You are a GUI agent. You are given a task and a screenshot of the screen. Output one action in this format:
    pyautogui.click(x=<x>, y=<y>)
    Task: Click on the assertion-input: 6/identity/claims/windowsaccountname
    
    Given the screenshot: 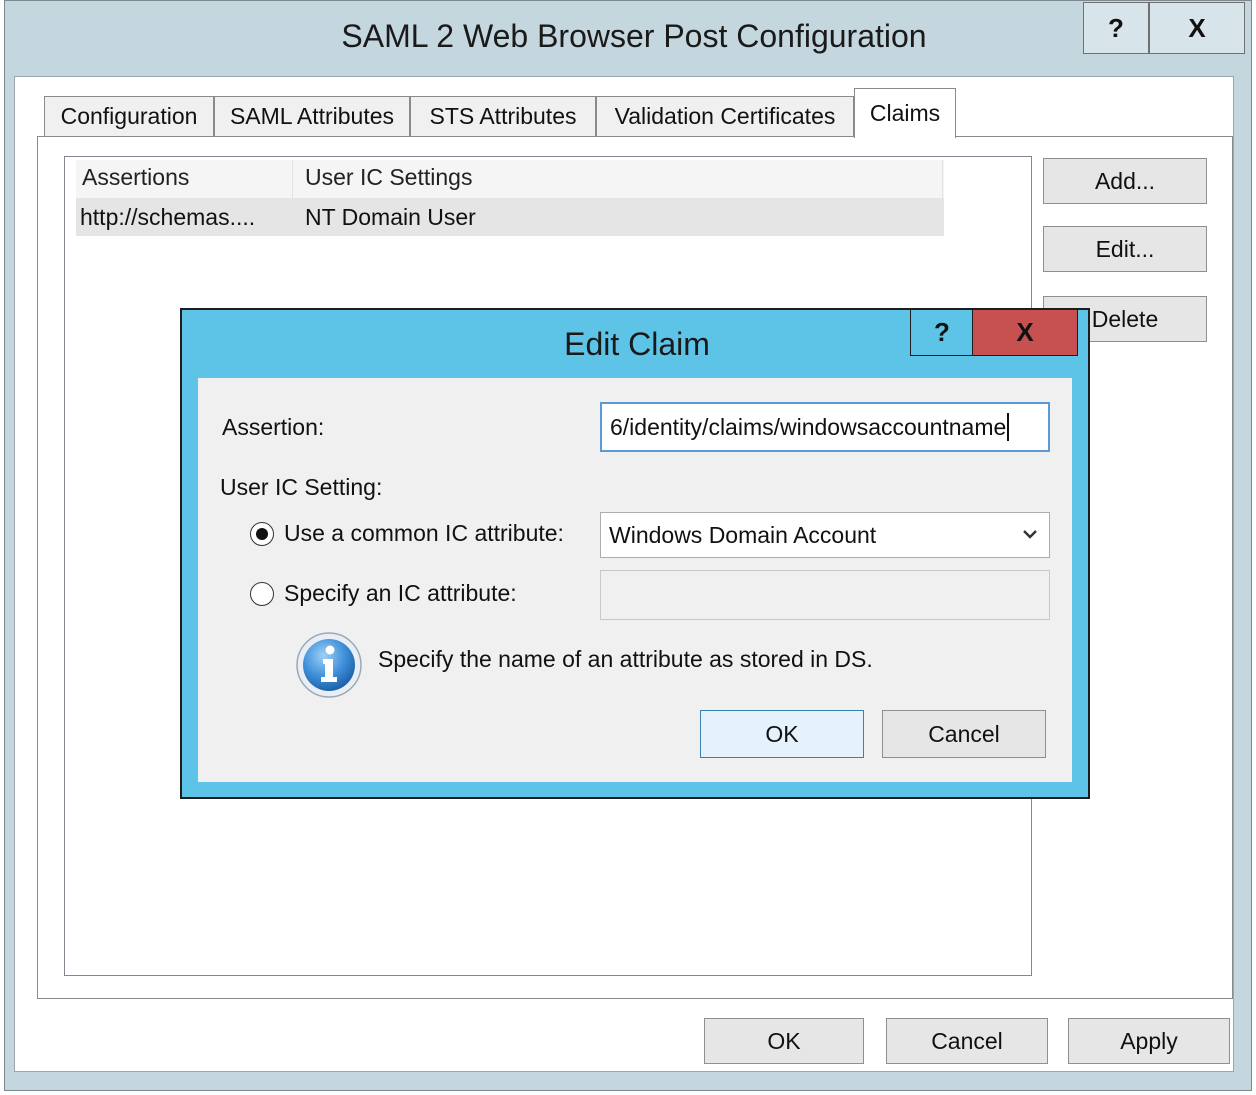 What is the action you would take?
    pyautogui.click(x=825, y=427)
    